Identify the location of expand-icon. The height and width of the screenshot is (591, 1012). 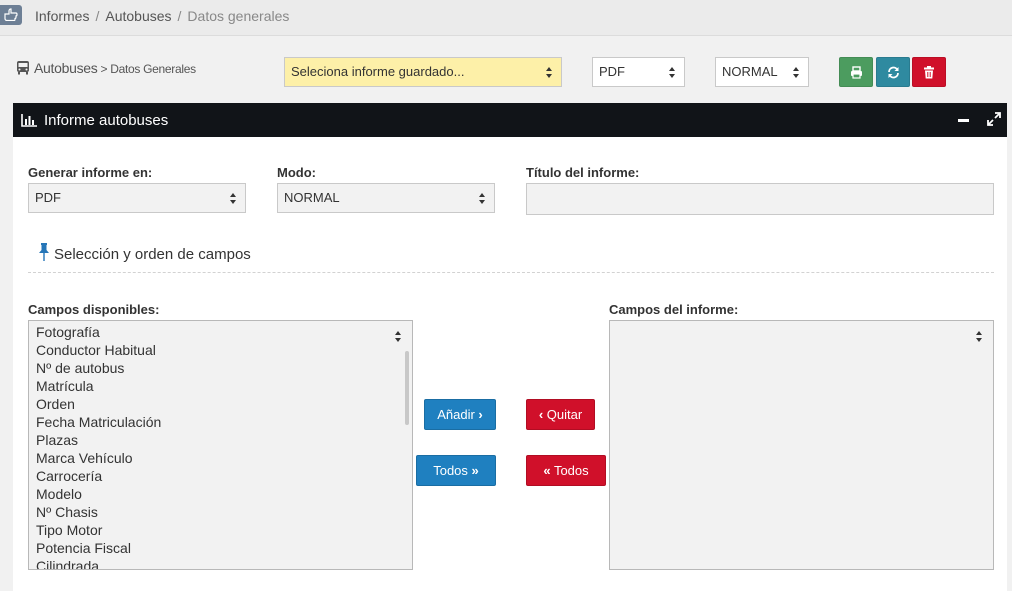
(994, 119).